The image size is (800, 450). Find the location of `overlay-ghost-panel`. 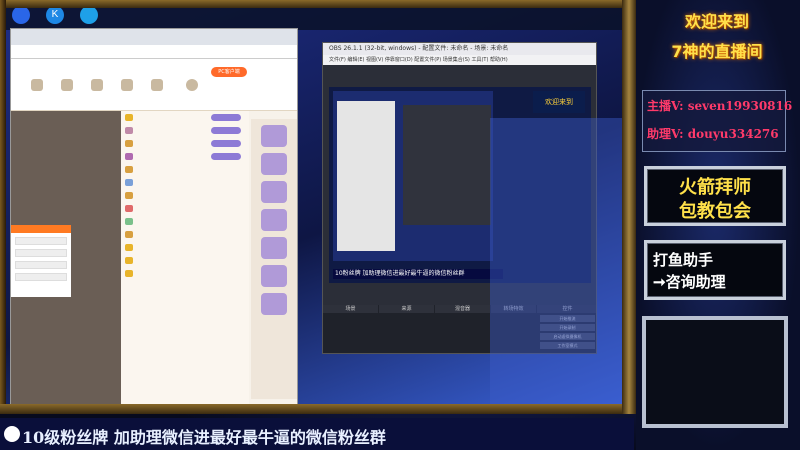

overlay-ghost-panel is located at coordinates (556, 263).